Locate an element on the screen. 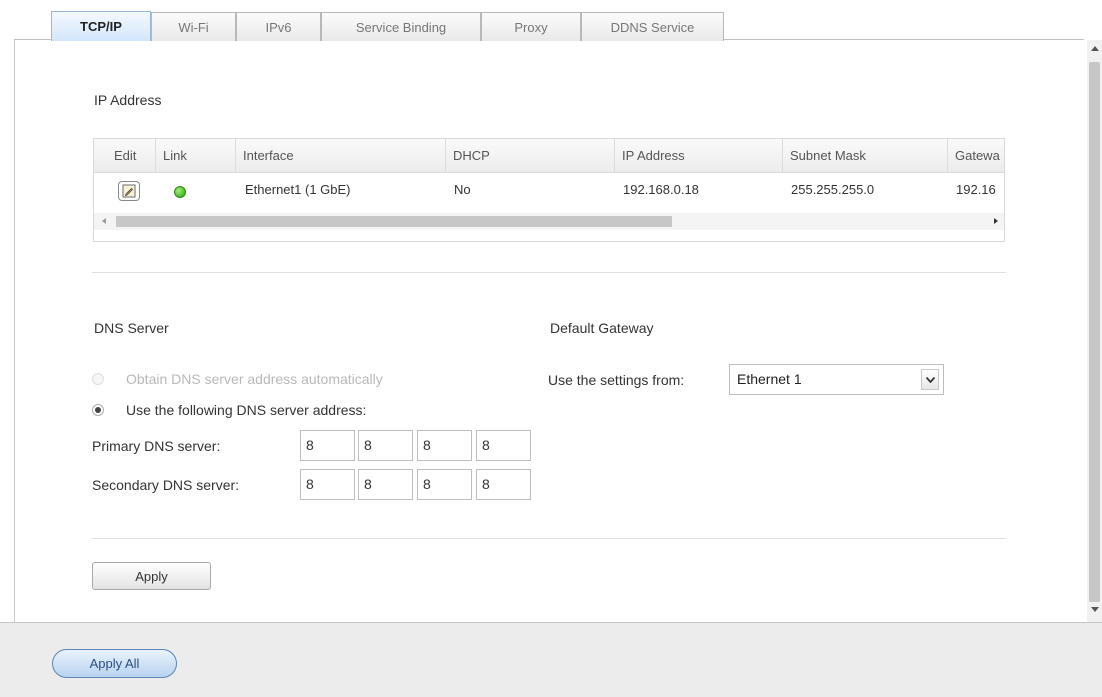 The width and height of the screenshot is (1102, 697). dns-manual-radio is located at coordinates (98, 410).